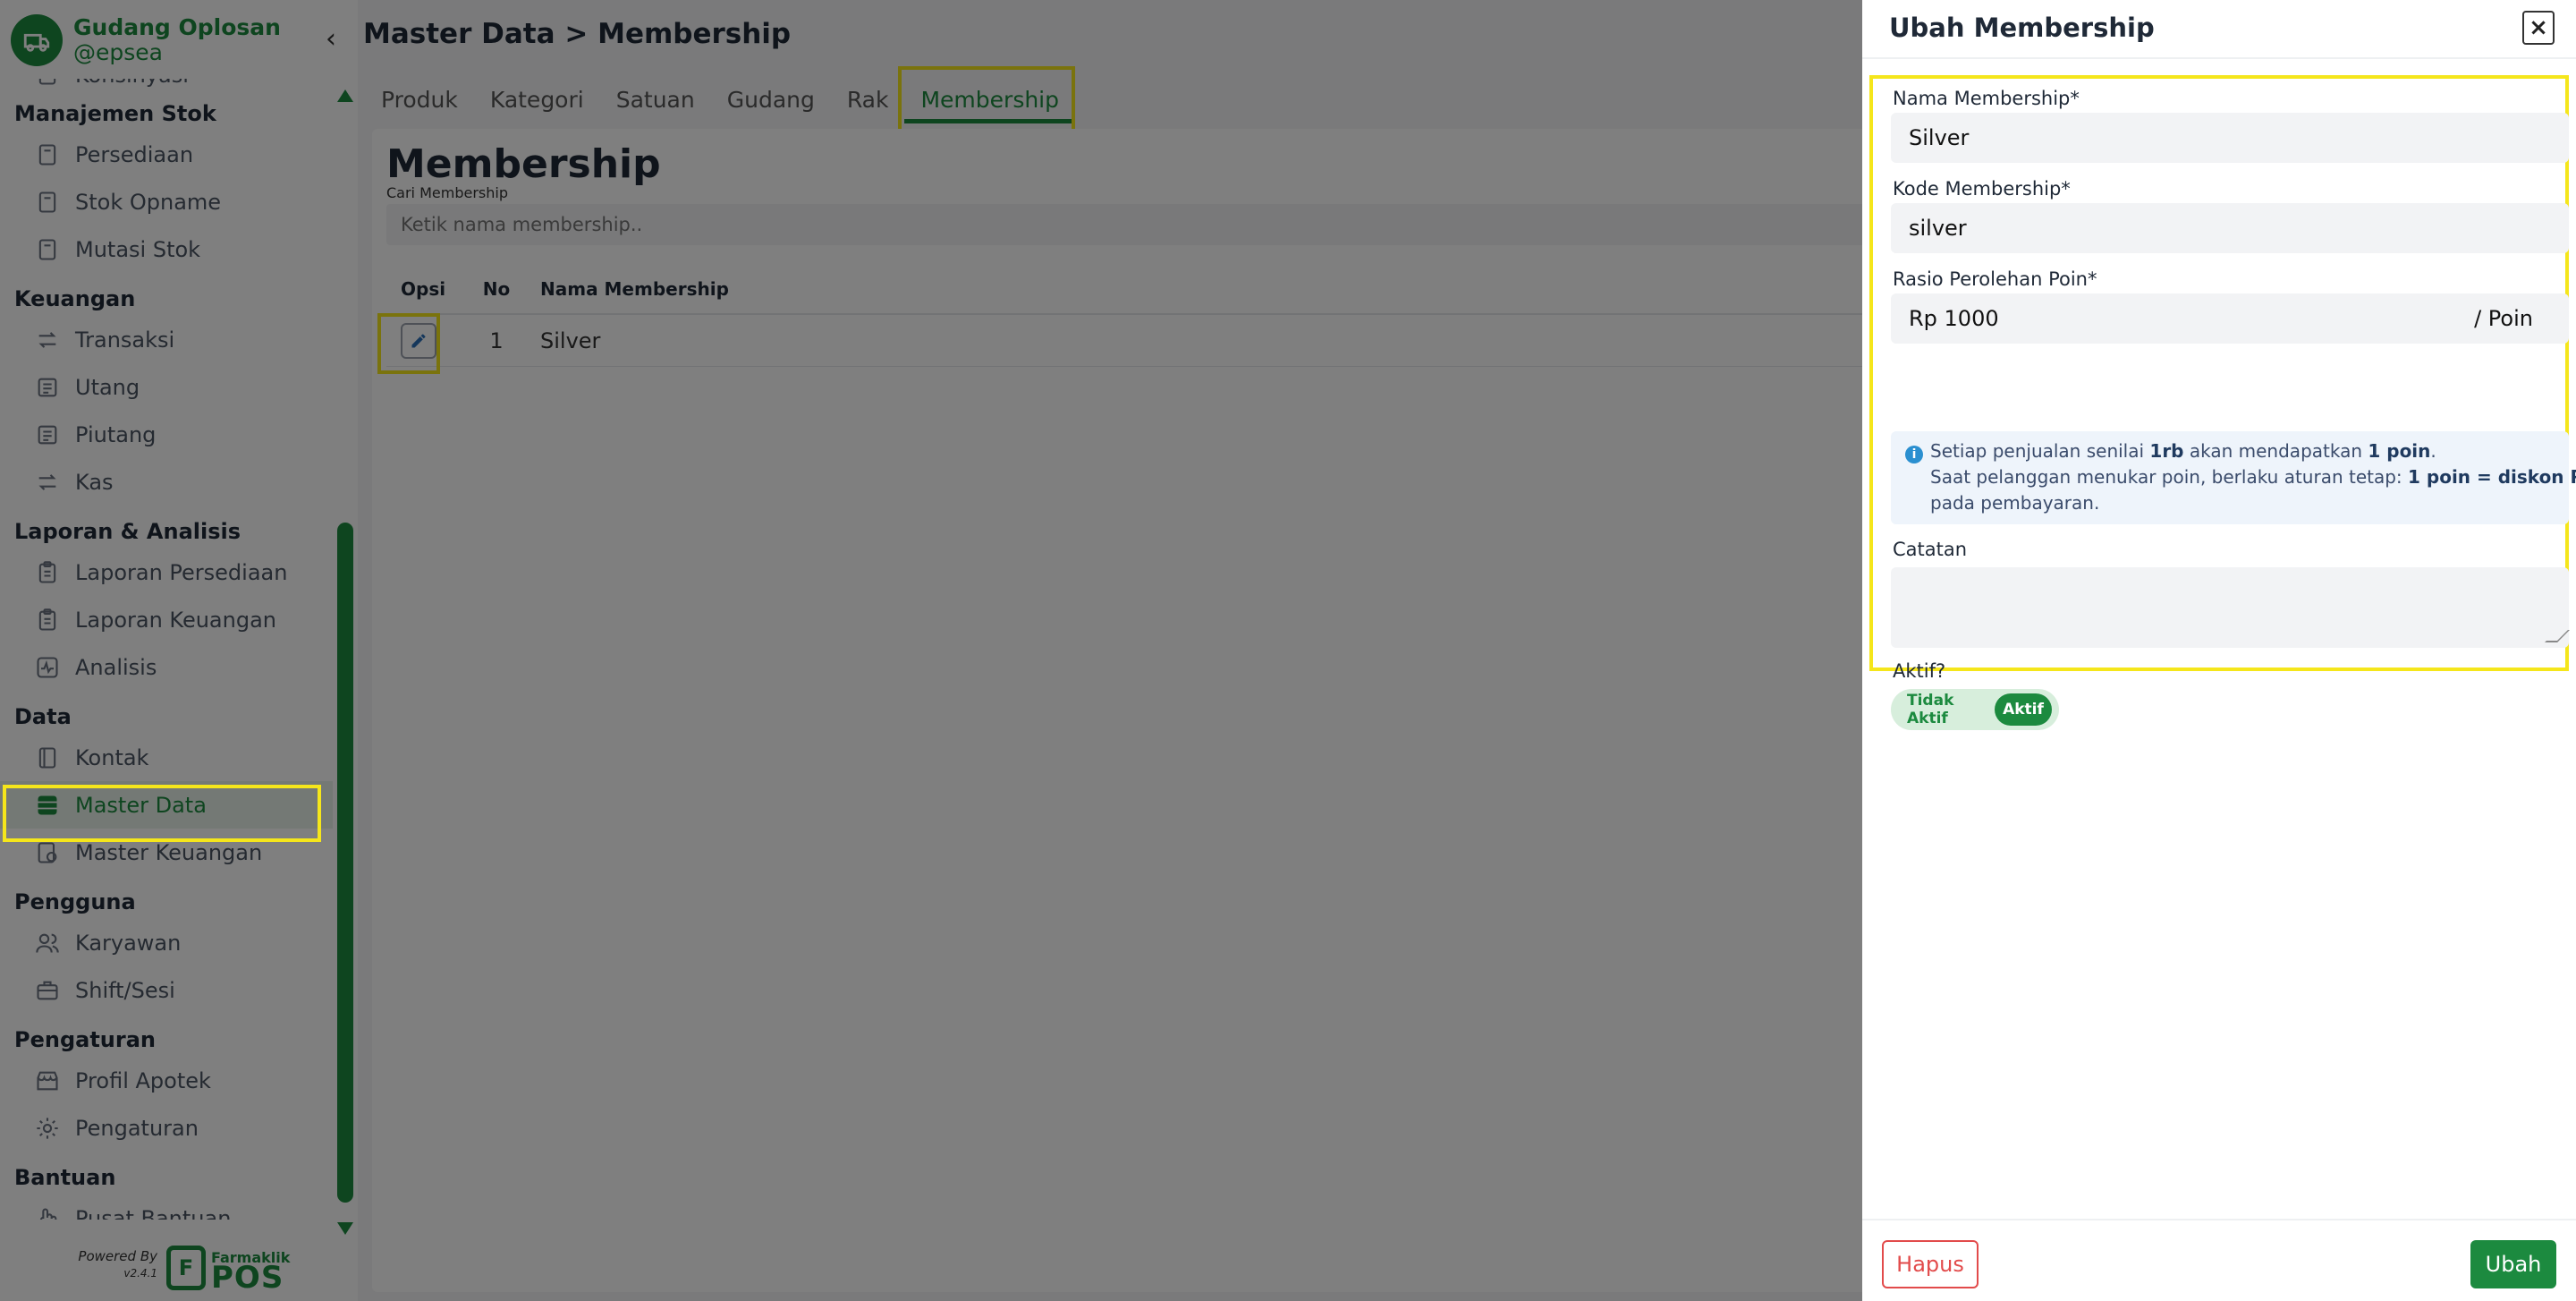 The width and height of the screenshot is (2576, 1301). What do you see at coordinates (128, 943) in the screenshot?
I see `sidebar-item-label: Karyawan` at bounding box center [128, 943].